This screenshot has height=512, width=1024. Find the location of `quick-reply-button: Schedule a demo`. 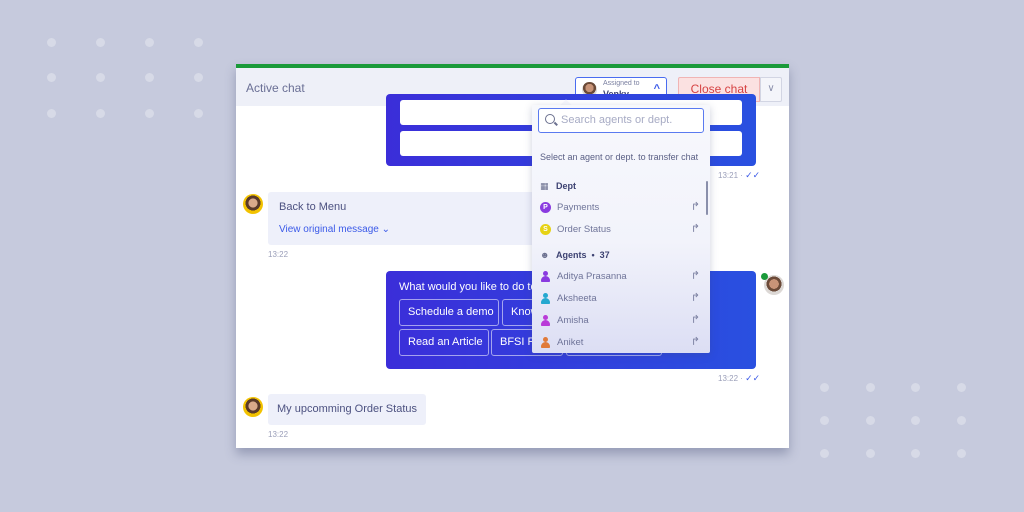

quick-reply-button: Schedule a demo is located at coordinates (449, 312).